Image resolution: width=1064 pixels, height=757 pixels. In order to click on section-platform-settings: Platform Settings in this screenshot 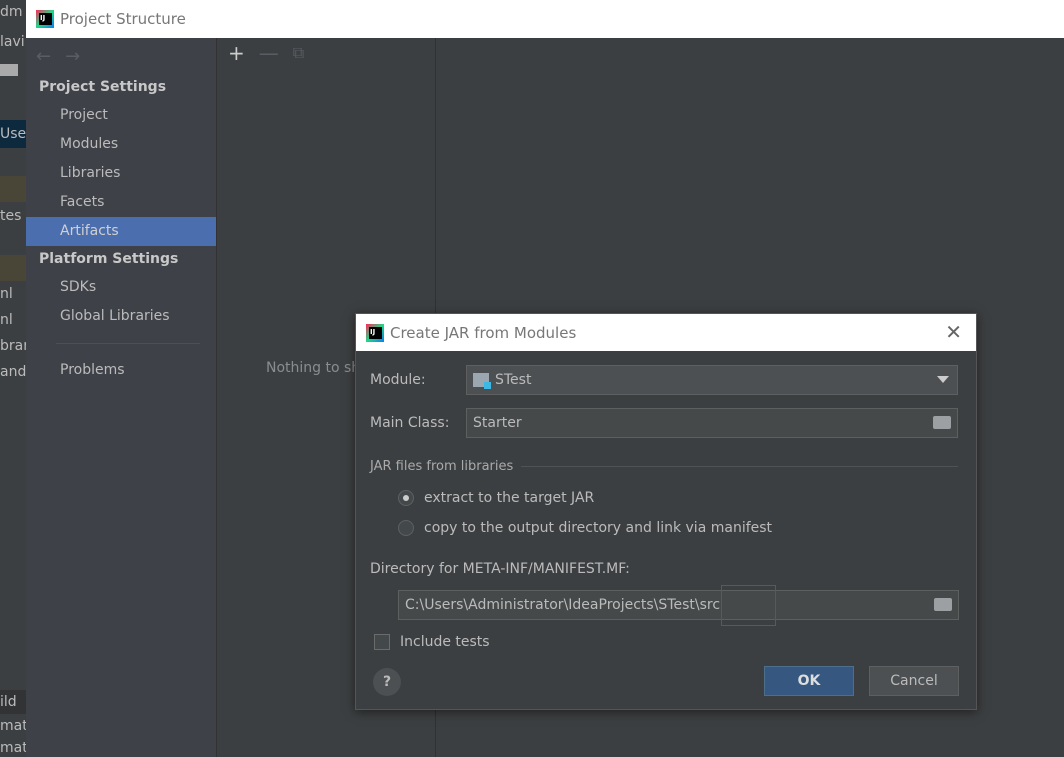, I will do `click(109, 259)`.